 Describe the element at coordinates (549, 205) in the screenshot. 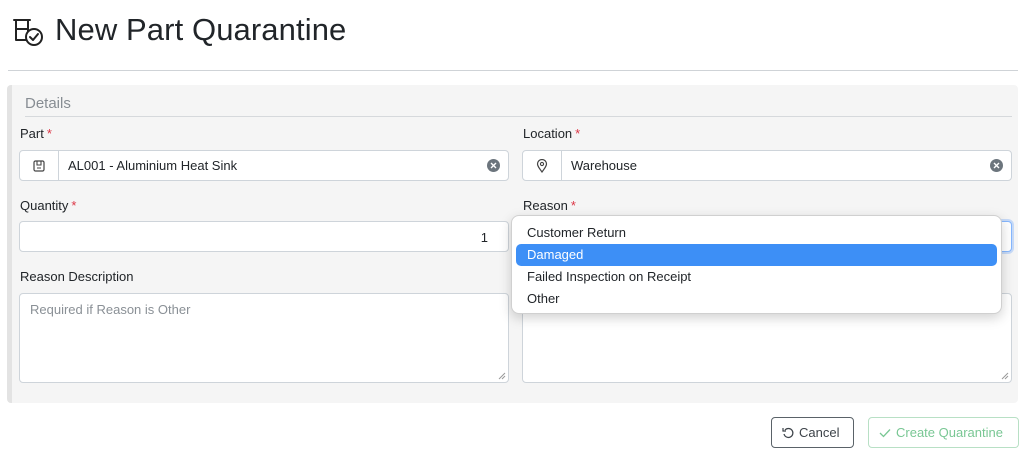

I see `reason-label: Reason *` at that location.